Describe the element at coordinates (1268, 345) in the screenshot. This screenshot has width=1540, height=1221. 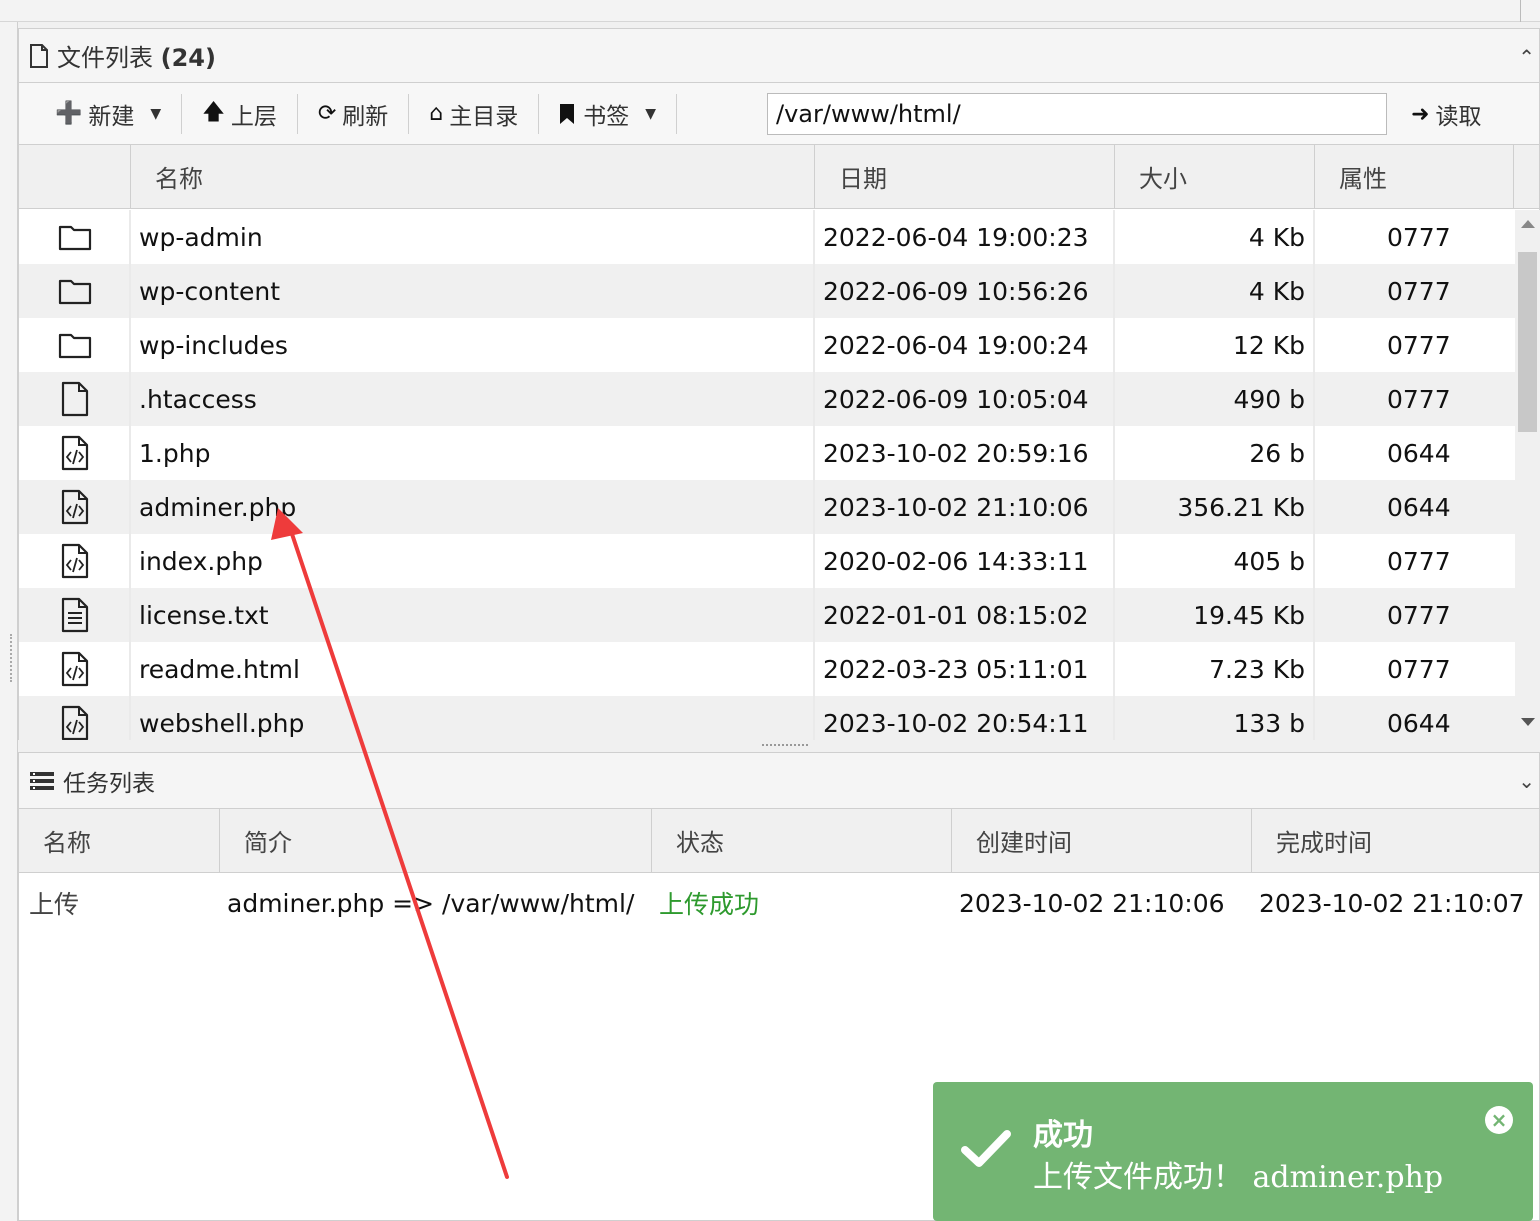
I see `file-size: 12 Kb` at that location.